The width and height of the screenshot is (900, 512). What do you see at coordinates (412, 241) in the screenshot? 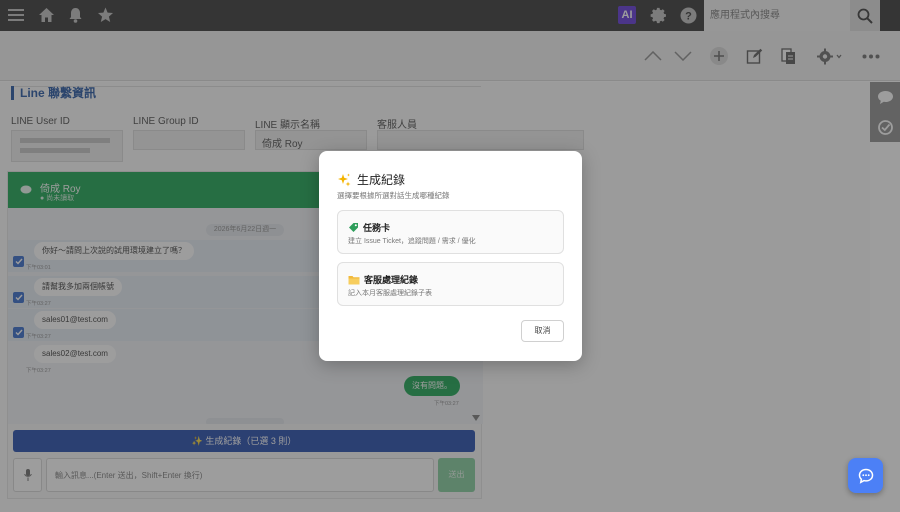
I see `option-description: 建立 Issue Ticket，追蹤問題 / 需求 / 優化` at bounding box center [412, 241].